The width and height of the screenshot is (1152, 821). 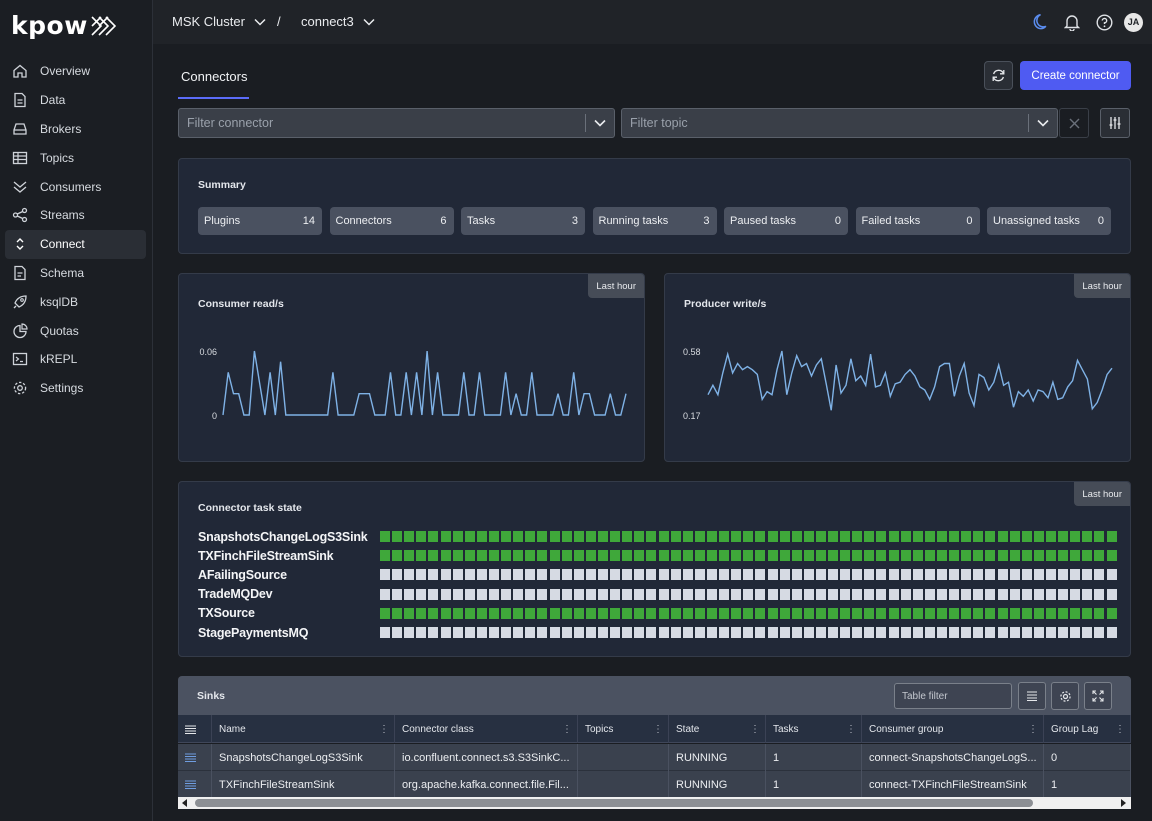 I want to click on series-line, so click(x=910, y=380).